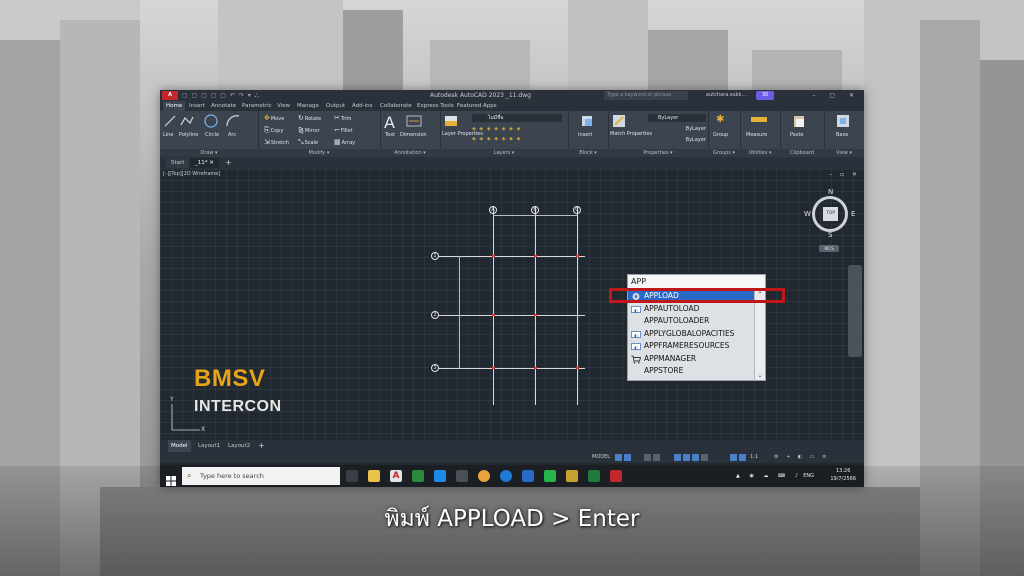 The height and width of the screenshot is (576, 1024). Describe the element at coordinates (496, 129) in the screenshot. I see `layer-tools-row: ◈ ◈ ◈ ◈ ◈ ◈ ◈` at that location.